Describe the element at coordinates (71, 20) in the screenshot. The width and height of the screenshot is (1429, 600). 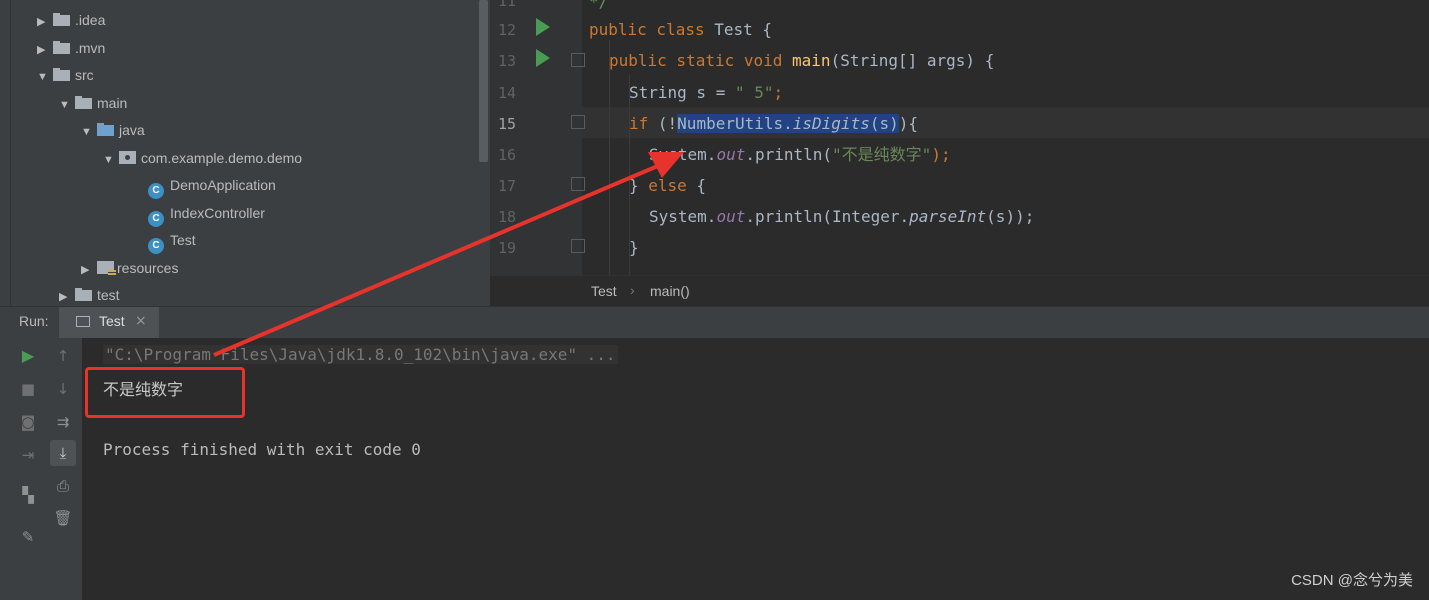
I see `tree-item-idea: ▶ .idea` at that location.